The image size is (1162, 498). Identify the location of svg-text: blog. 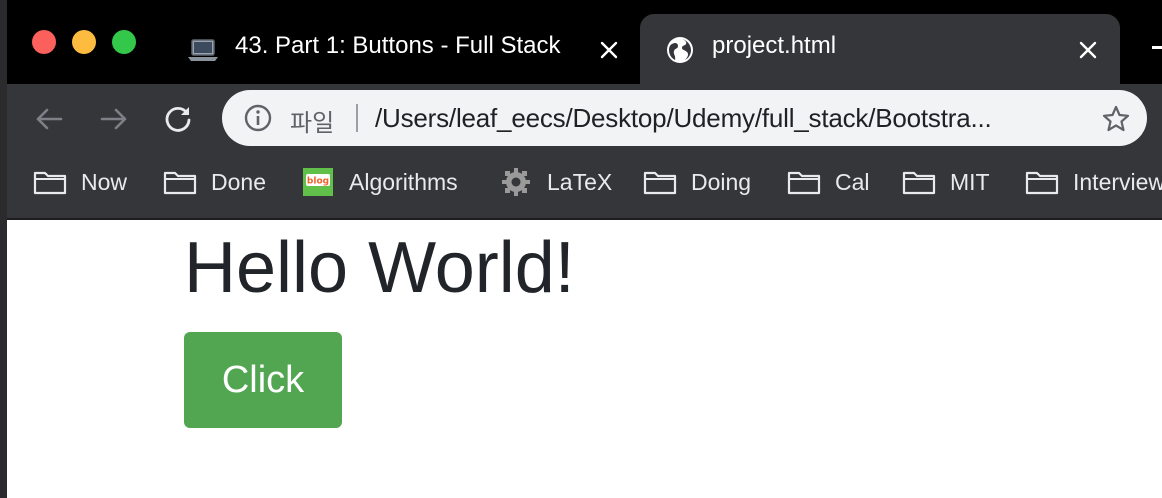
(318, 182).